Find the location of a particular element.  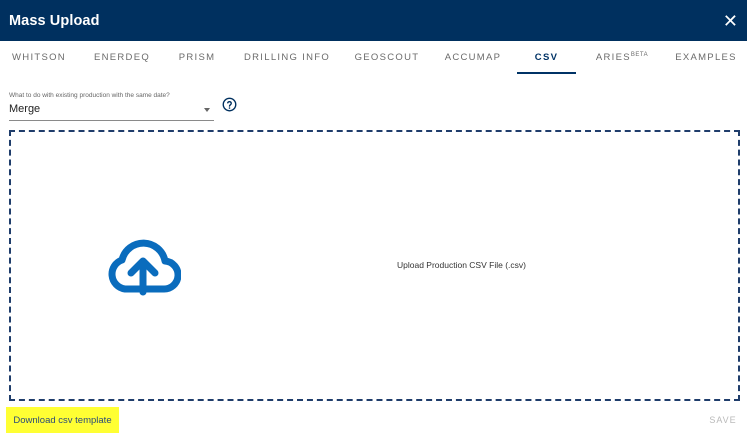

close-icon: ✕ is located at coordinates (730, 21).